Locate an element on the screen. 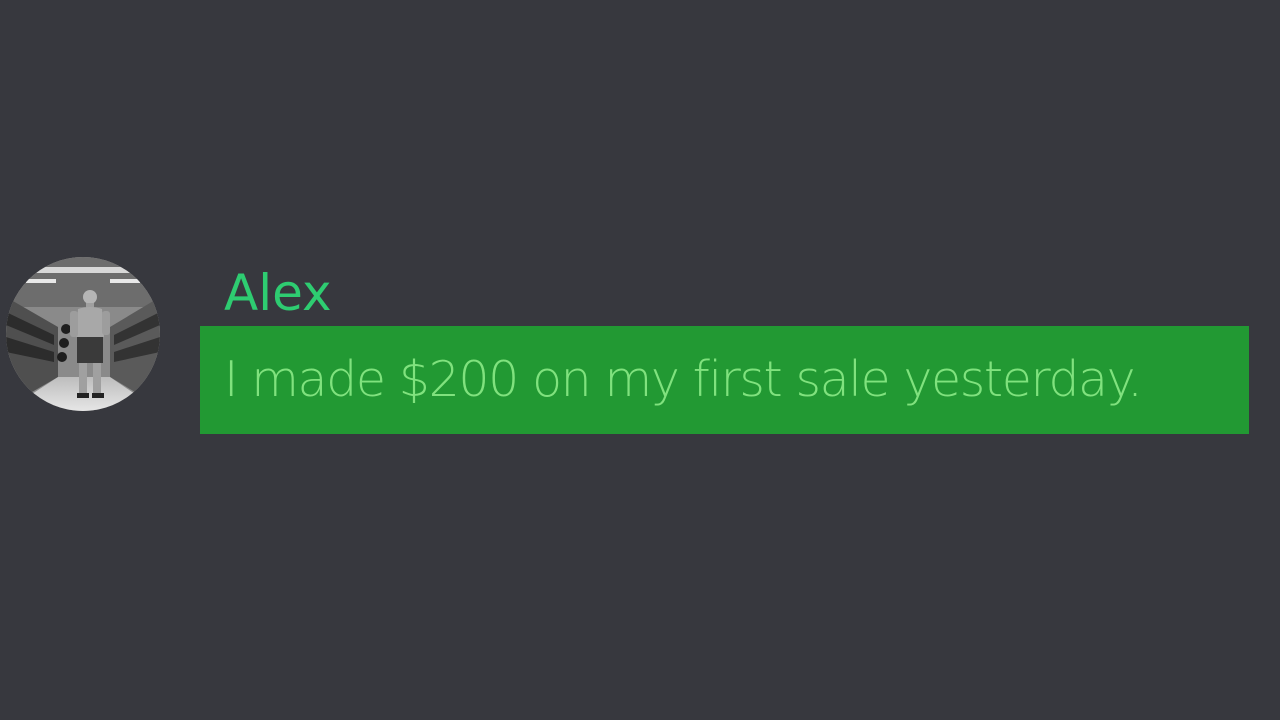  message-author-name: Alex is located at coordinates (278, 293).